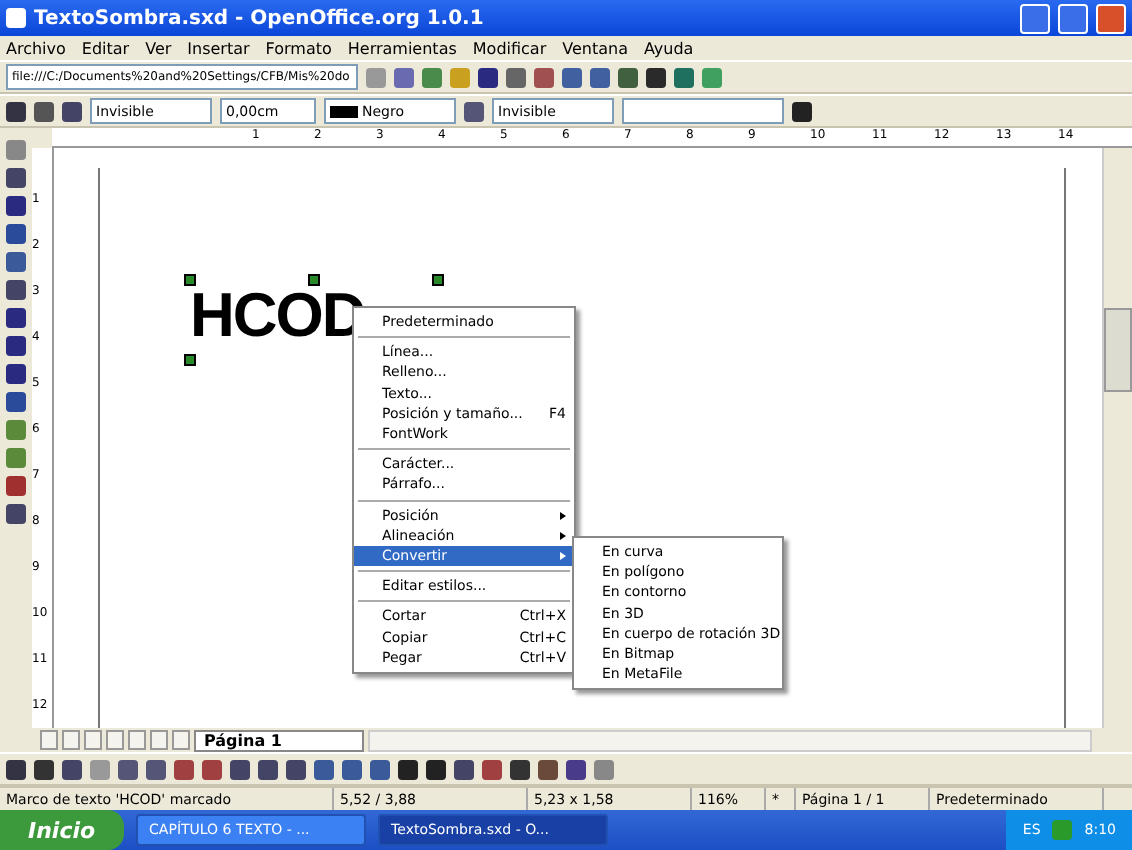  What do you see at coordinates (344, 111) in the screenshot?
I see `color-swatch` at bounding box center [344, 111].